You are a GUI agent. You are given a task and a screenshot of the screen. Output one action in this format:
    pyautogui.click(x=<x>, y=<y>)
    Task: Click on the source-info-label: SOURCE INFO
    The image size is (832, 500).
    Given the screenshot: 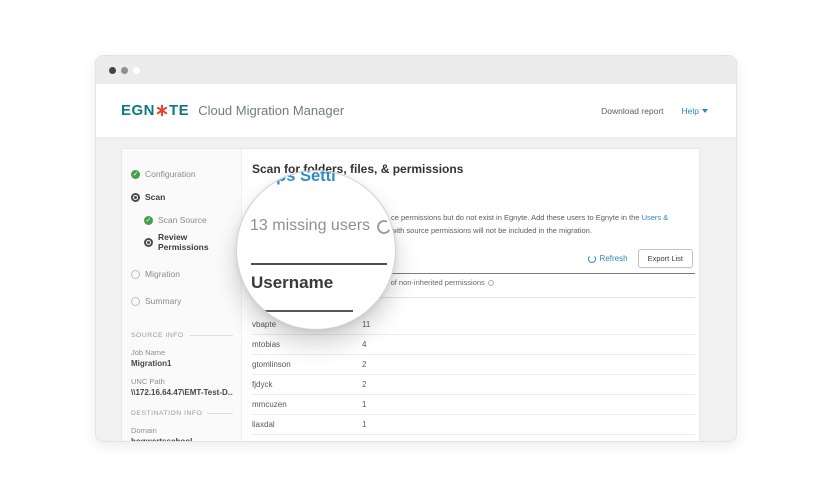 What is the action you would take?
    pyautogui.click(x=157, y=335)
    